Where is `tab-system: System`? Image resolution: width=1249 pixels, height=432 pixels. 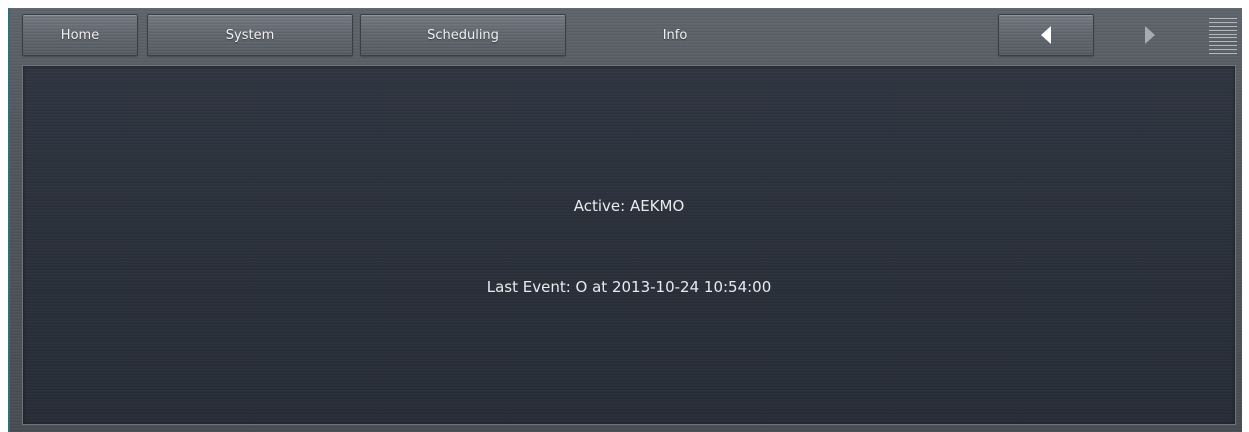
tab-system: System is located at coordinates (250, 35).